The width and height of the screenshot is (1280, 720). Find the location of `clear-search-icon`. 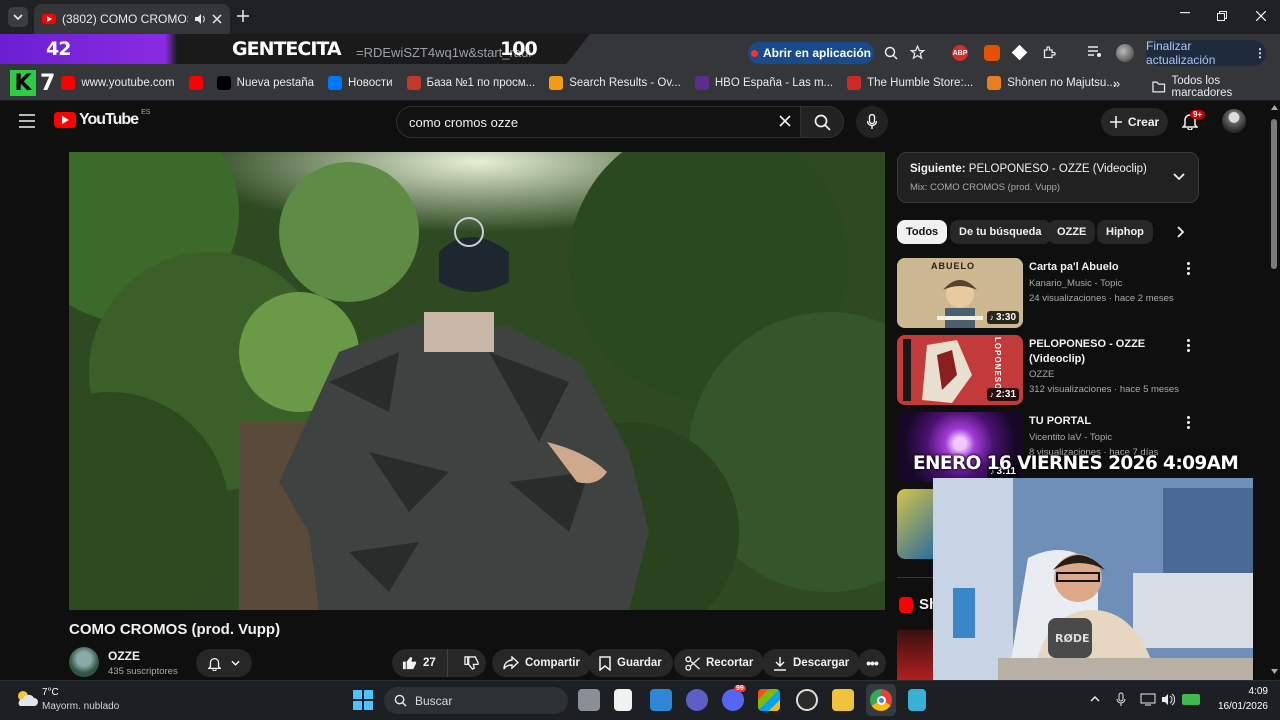

clear-search-icon is located at coordinates (785, 121).